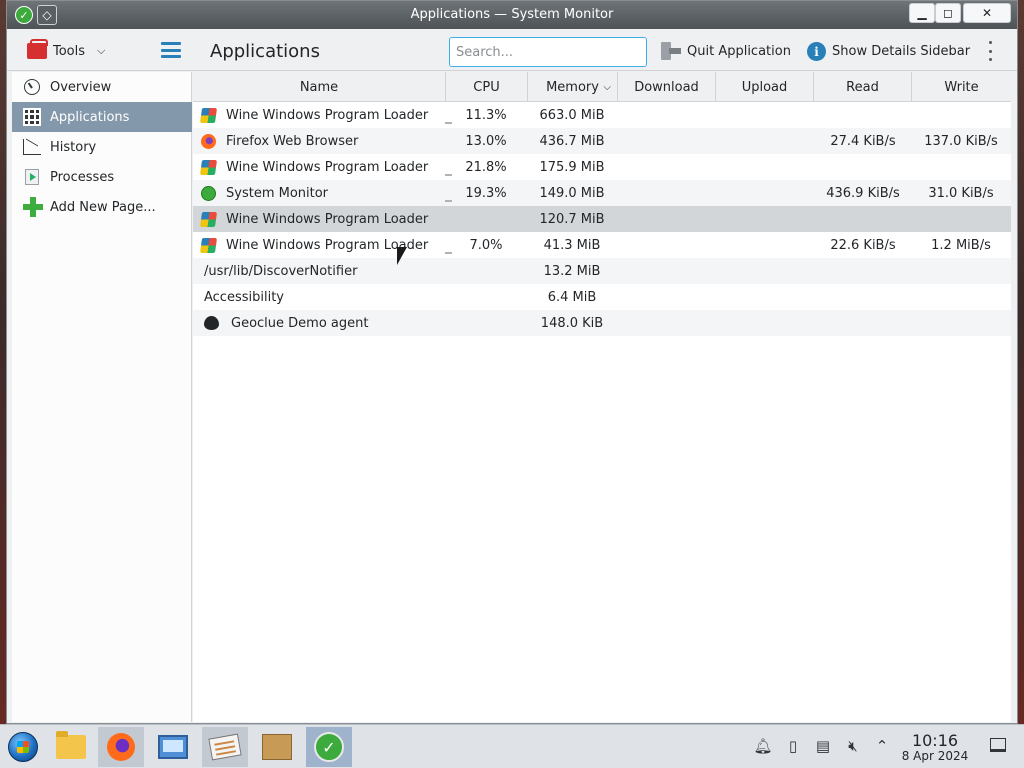  Describe the element at coordinates (171, 50) in the screenshot. I see `hamburger-menu-icon` at that location.